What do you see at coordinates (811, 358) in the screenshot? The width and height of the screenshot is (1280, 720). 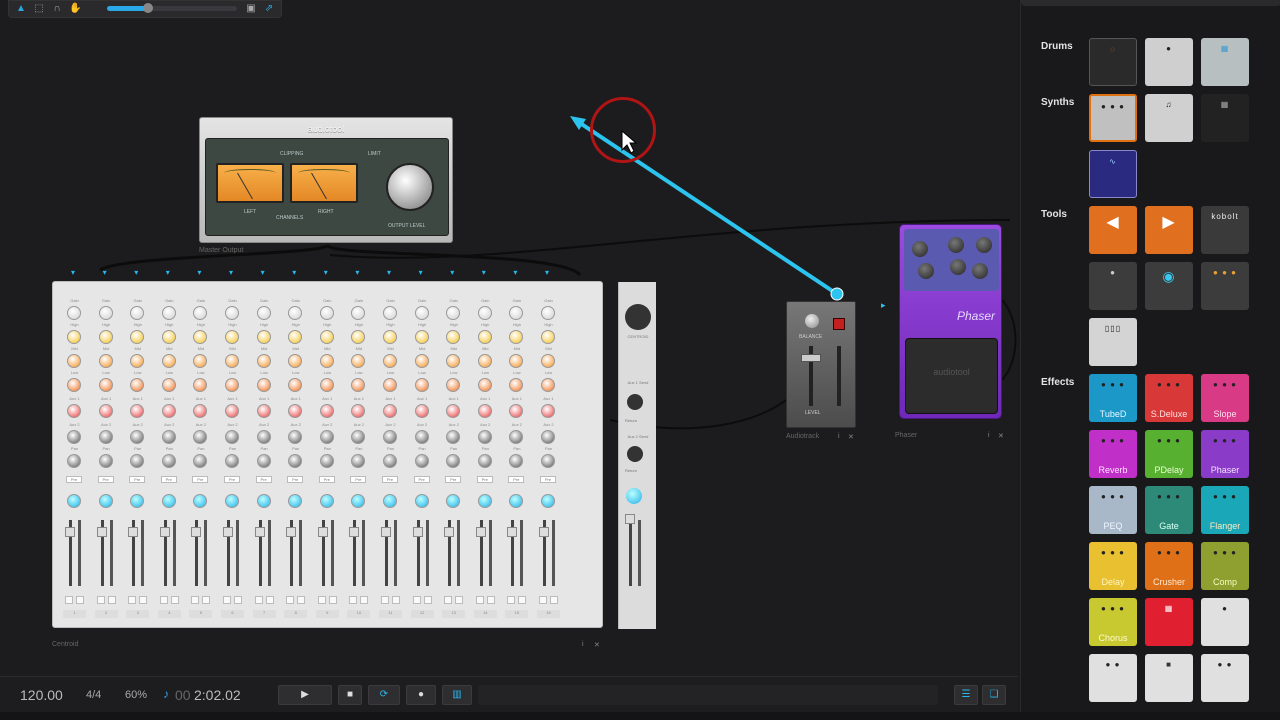 I see `level-fader` at bounding box center [811, 358].